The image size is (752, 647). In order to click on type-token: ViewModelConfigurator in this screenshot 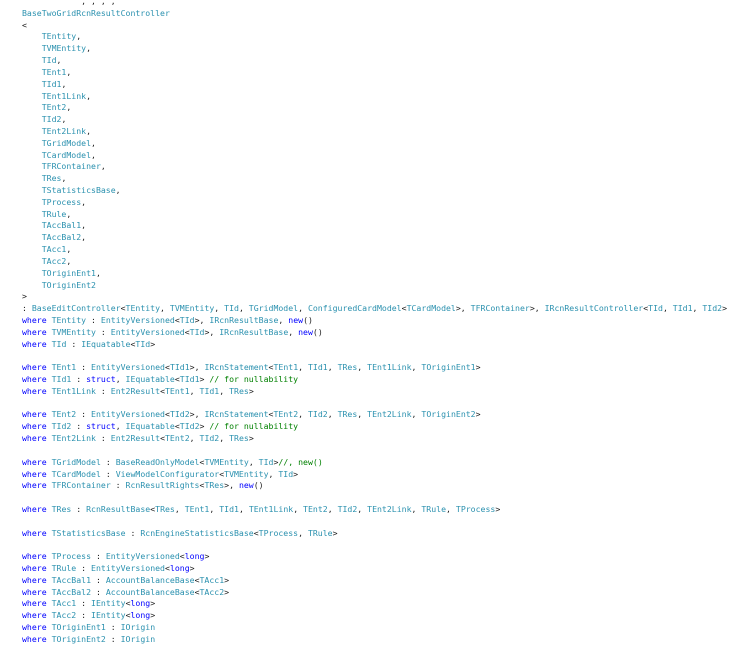, I will do `click(167, 473)`.